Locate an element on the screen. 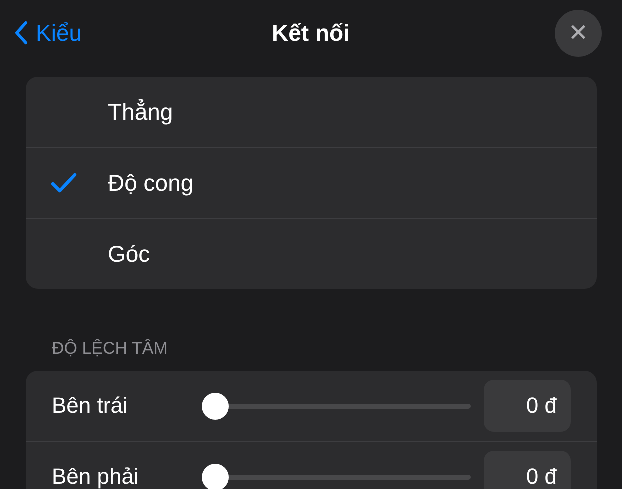  option-item: Độ cong is located at coordinates (311, 182).